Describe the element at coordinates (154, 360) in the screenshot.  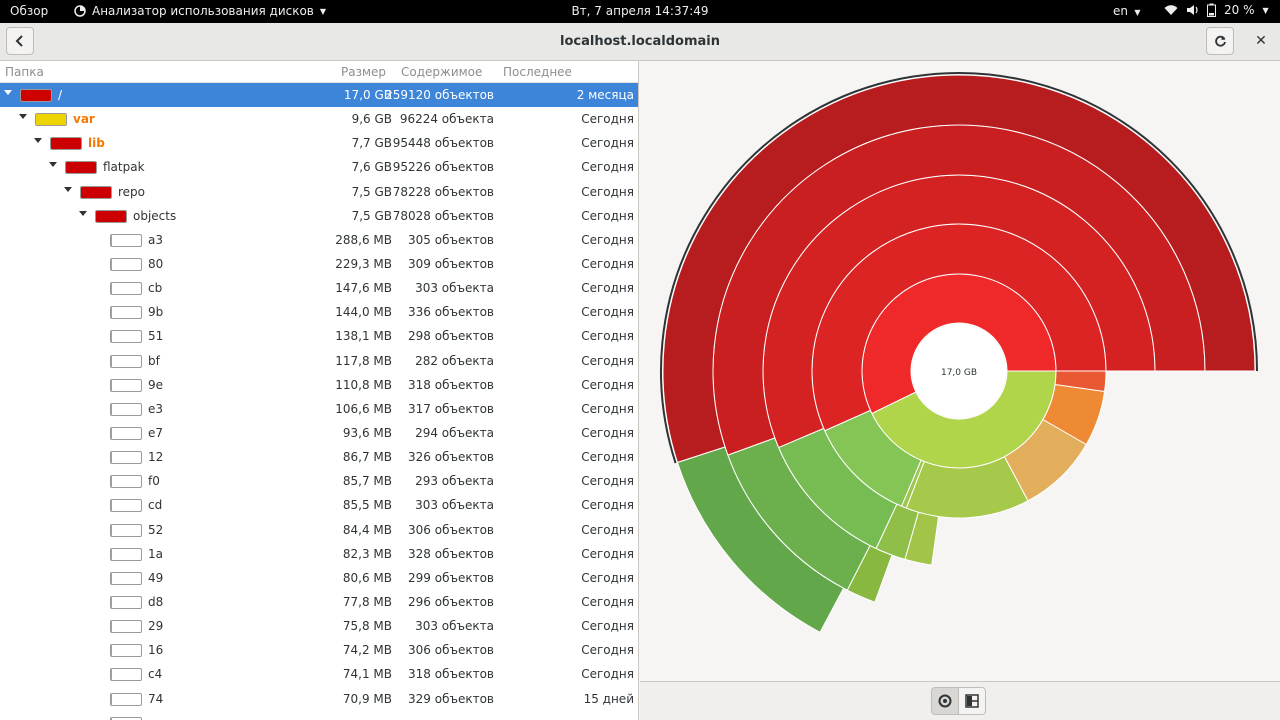
I see `row-name: bf` at that location.